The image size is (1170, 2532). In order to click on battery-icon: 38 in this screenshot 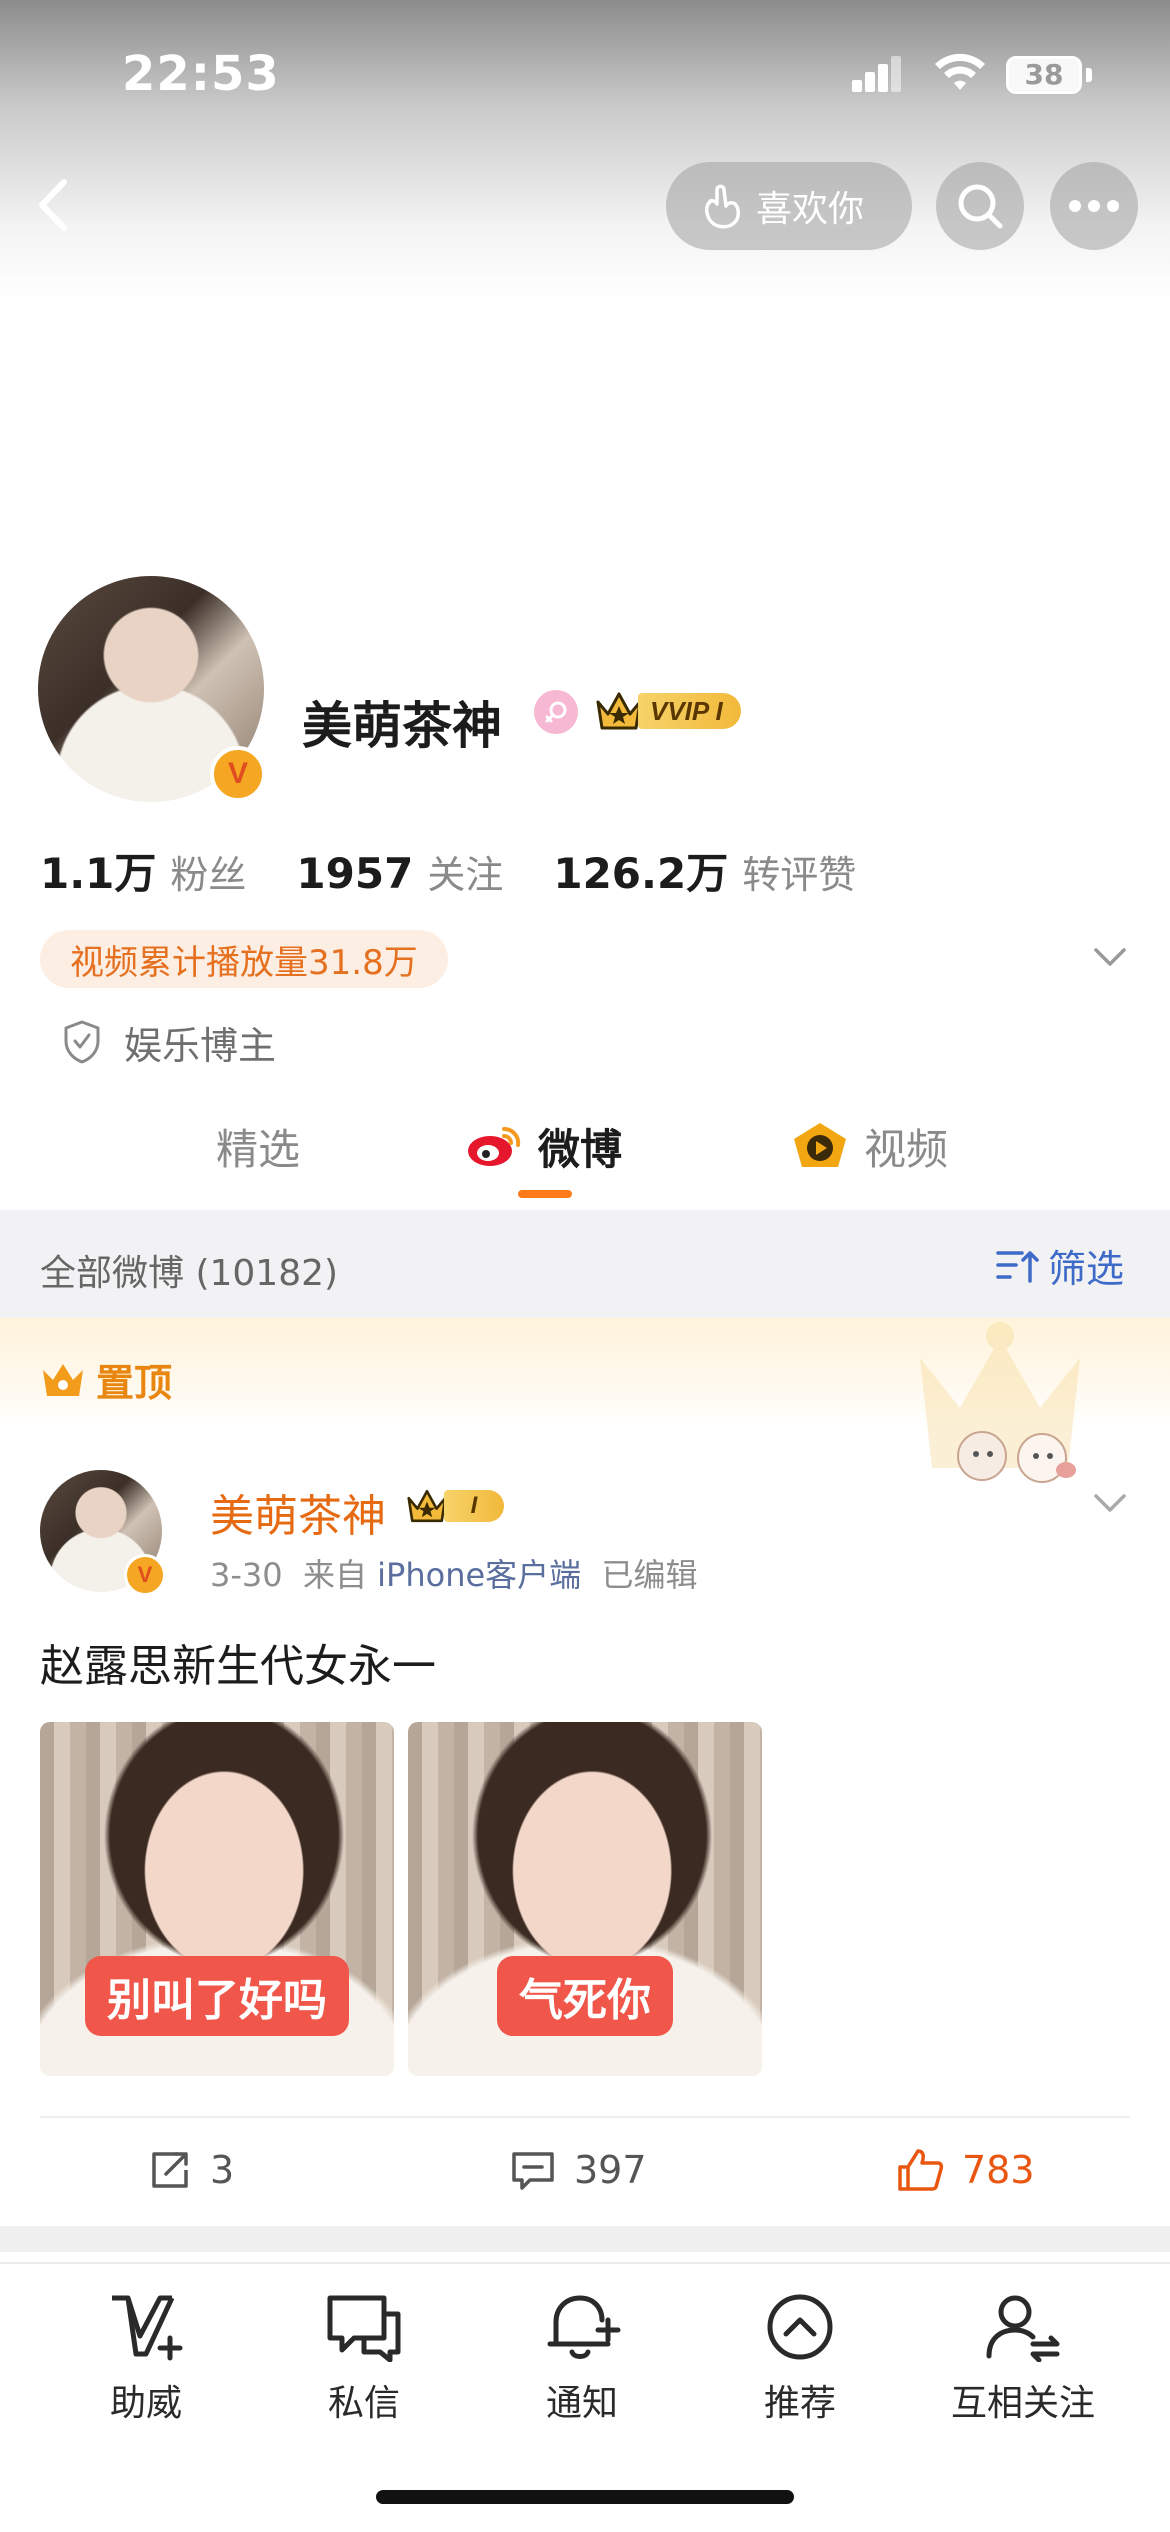, I will do `click(1044, 75)`.